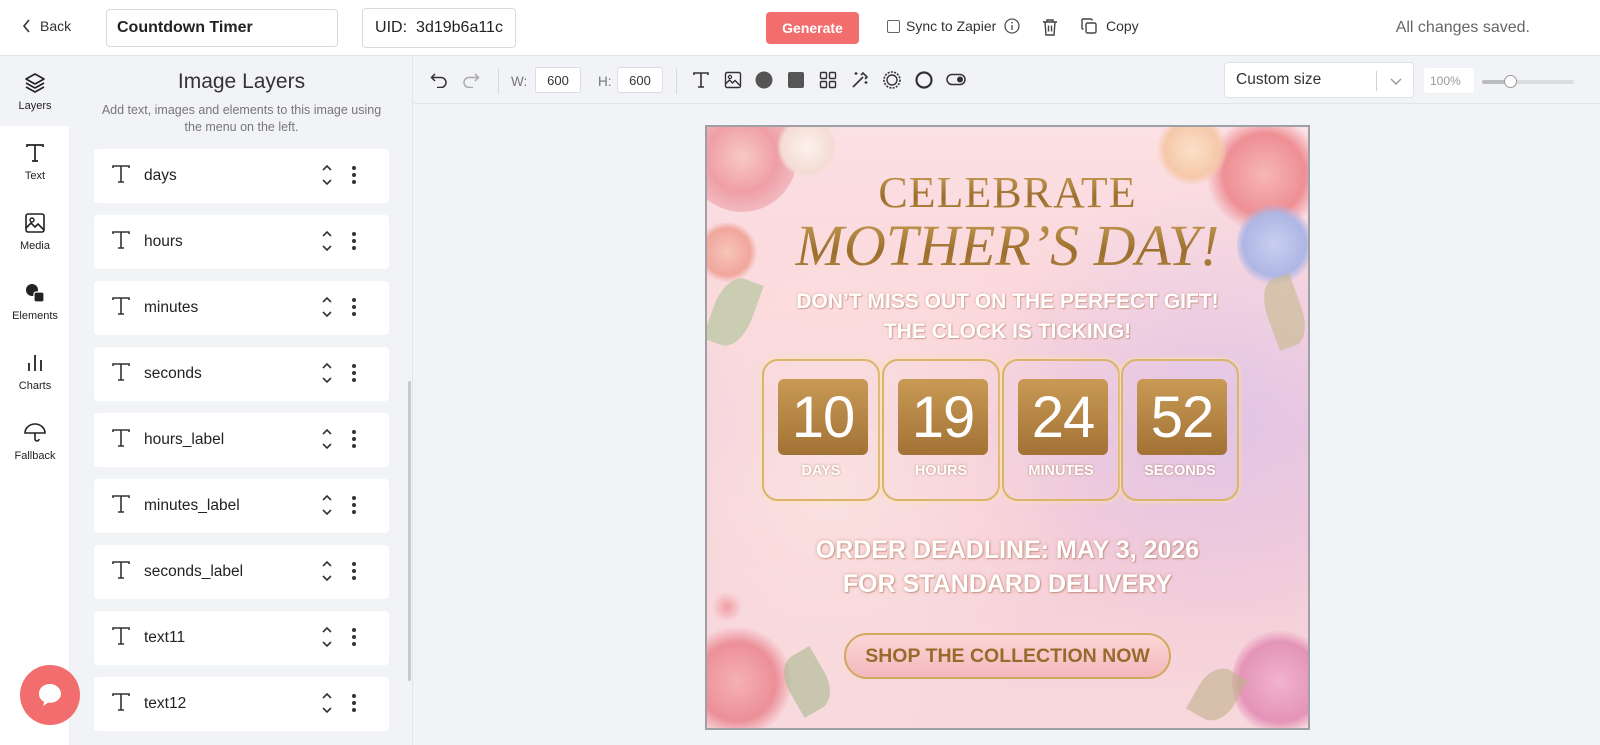  Describe the element at coordinates (35, 222) in the screenshot. I see `image-icon` at that location.